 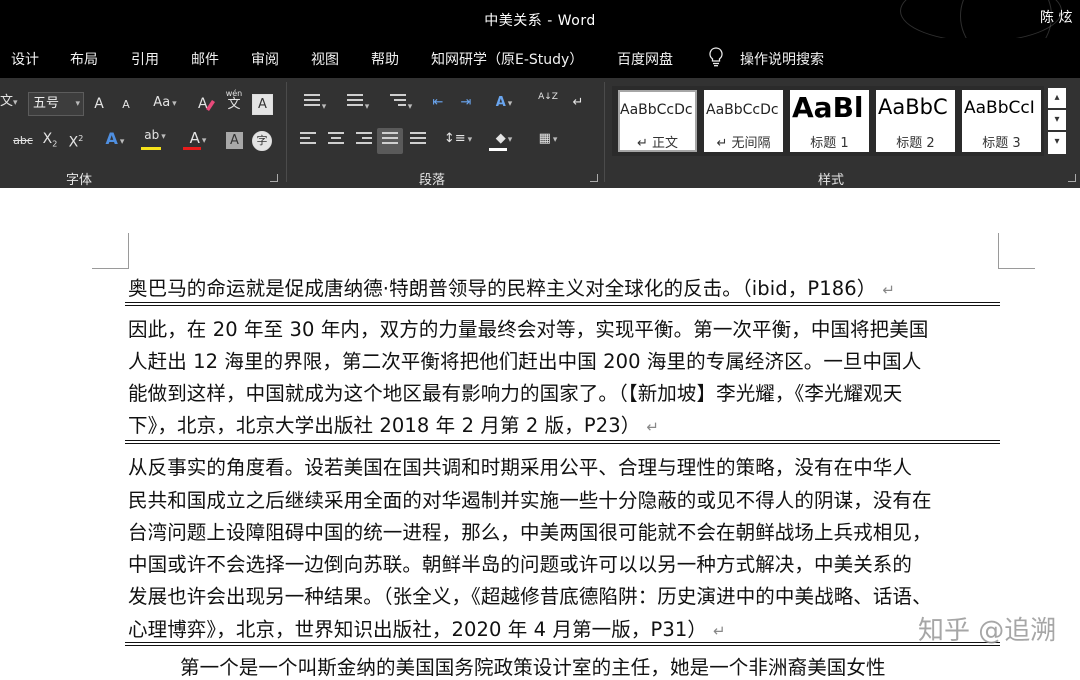 I want to click on numbering-button, so click(x=358, y=105).